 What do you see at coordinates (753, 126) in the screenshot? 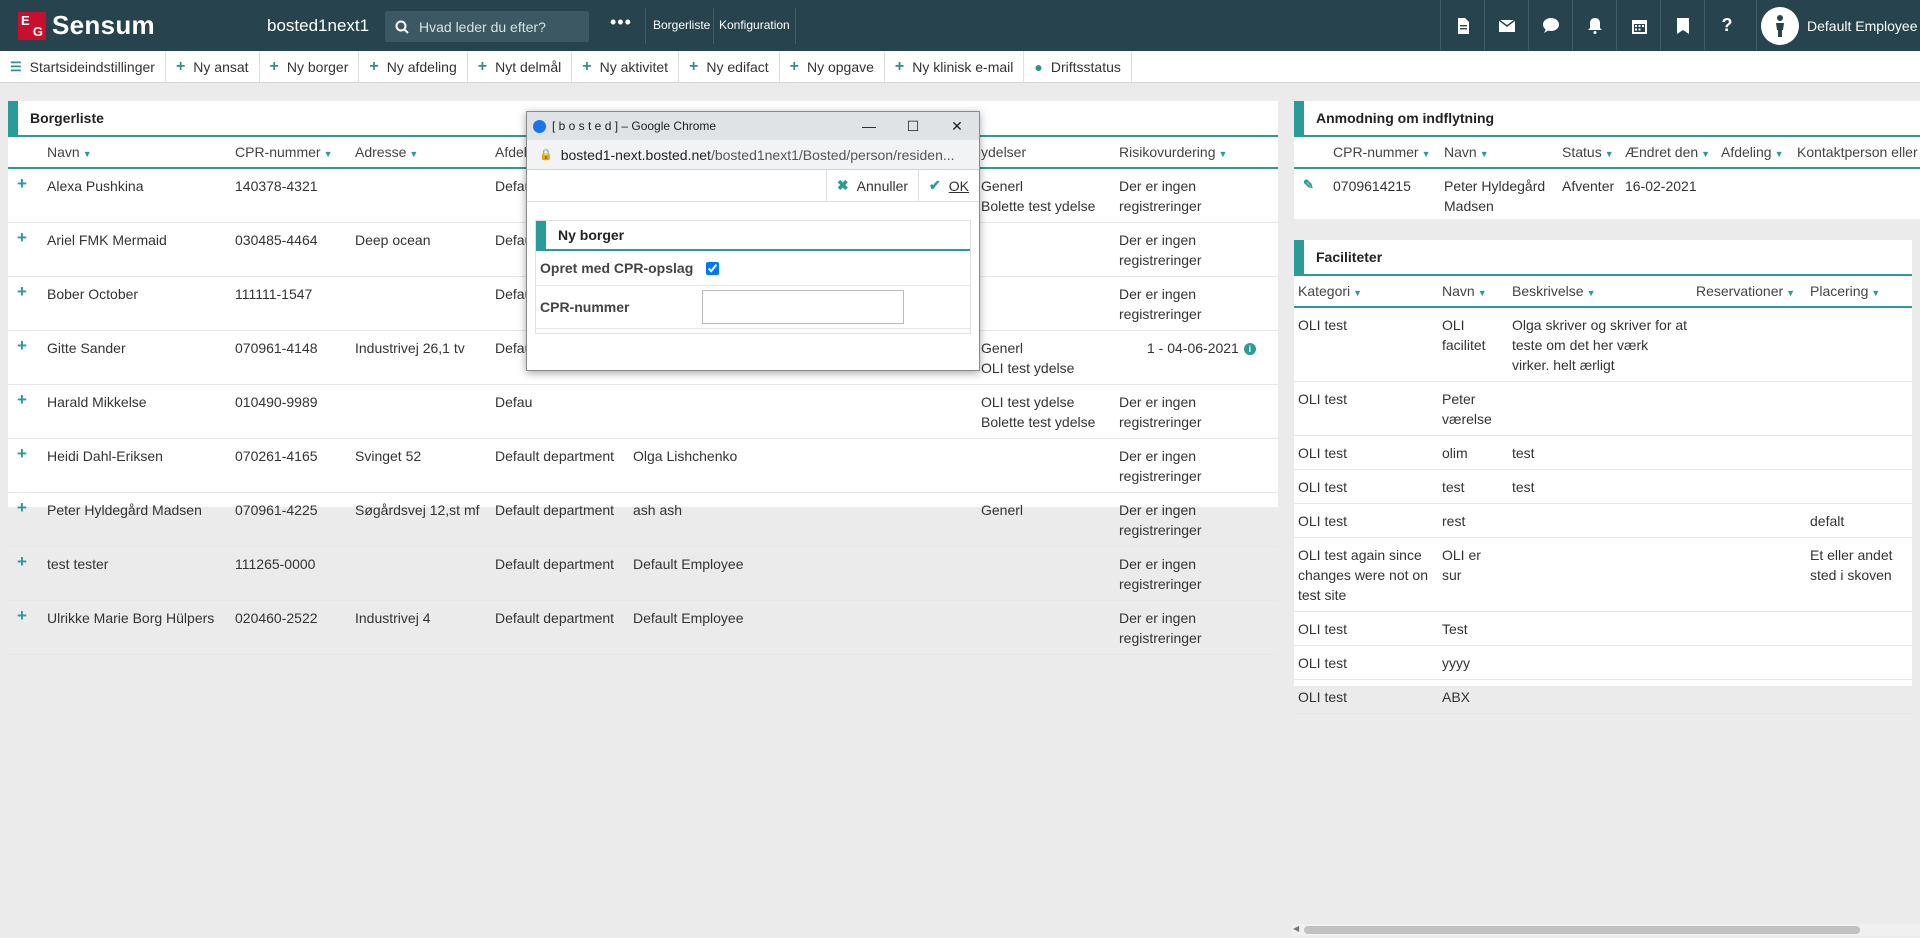
I see `window-titlebar: [ b o s t e d ] – Google Chrome — ☐ ✕` at bounding box center [753, 126].